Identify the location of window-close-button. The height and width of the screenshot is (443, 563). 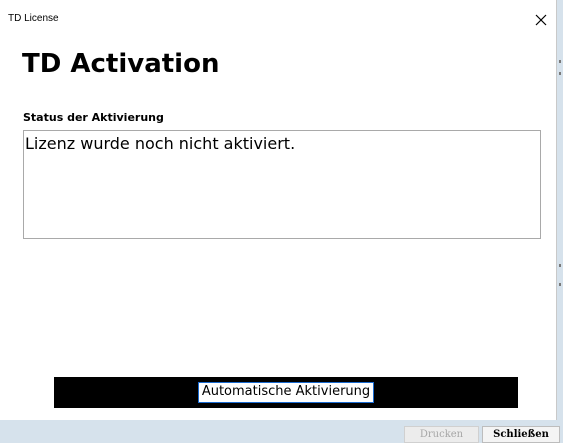
(541, 20).